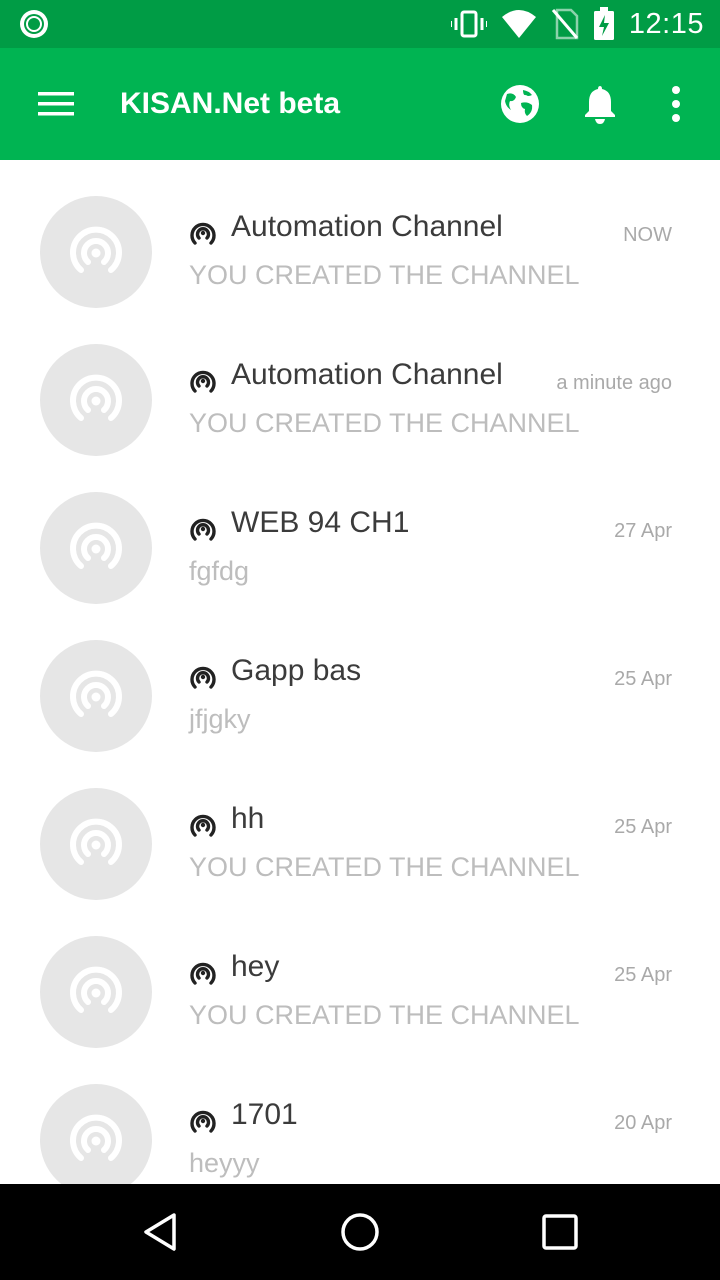  I want to click on channel-row: hey 25 Apr YOU CREATED THE CHANNEL, so click(360, 974).